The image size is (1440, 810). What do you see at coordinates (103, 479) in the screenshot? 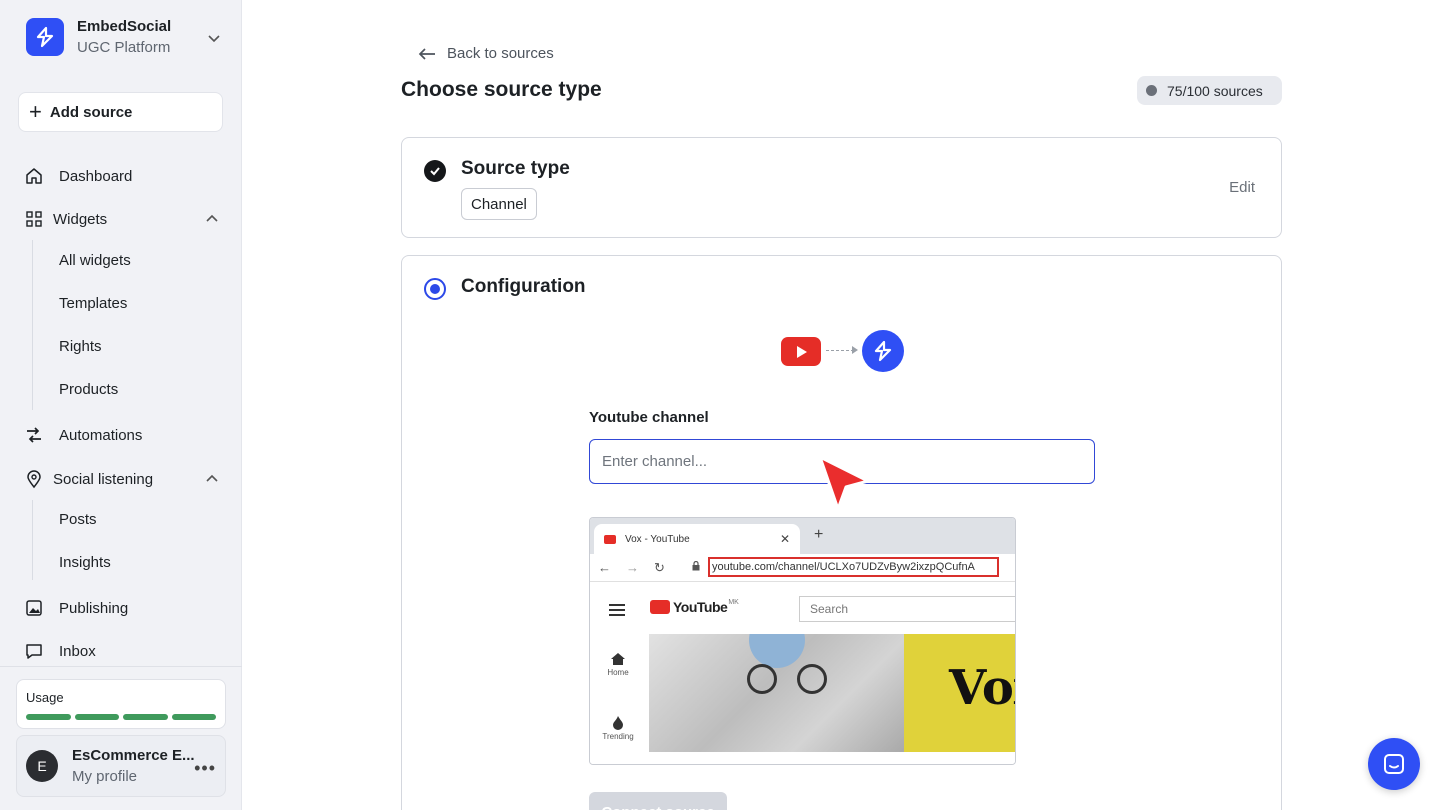
I see `sidebar-item-label: Social listening` at bounding box center [103, 479].